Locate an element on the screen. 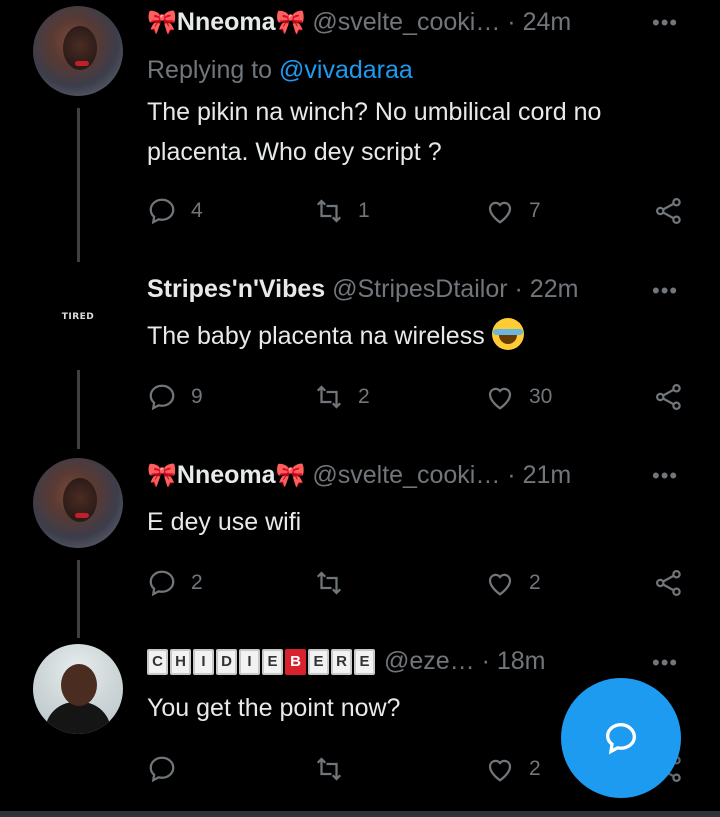 The width and height of the screenshot is (720, 817). retweet-button: 2 is located at coordinates (342, 397).